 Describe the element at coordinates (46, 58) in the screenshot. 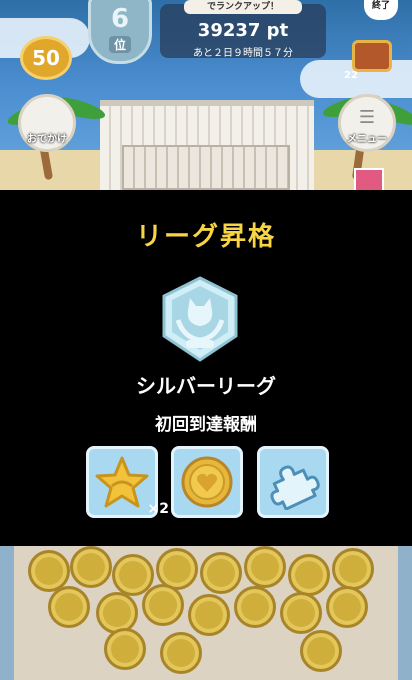

I see `coin-counter: 50` at that location.